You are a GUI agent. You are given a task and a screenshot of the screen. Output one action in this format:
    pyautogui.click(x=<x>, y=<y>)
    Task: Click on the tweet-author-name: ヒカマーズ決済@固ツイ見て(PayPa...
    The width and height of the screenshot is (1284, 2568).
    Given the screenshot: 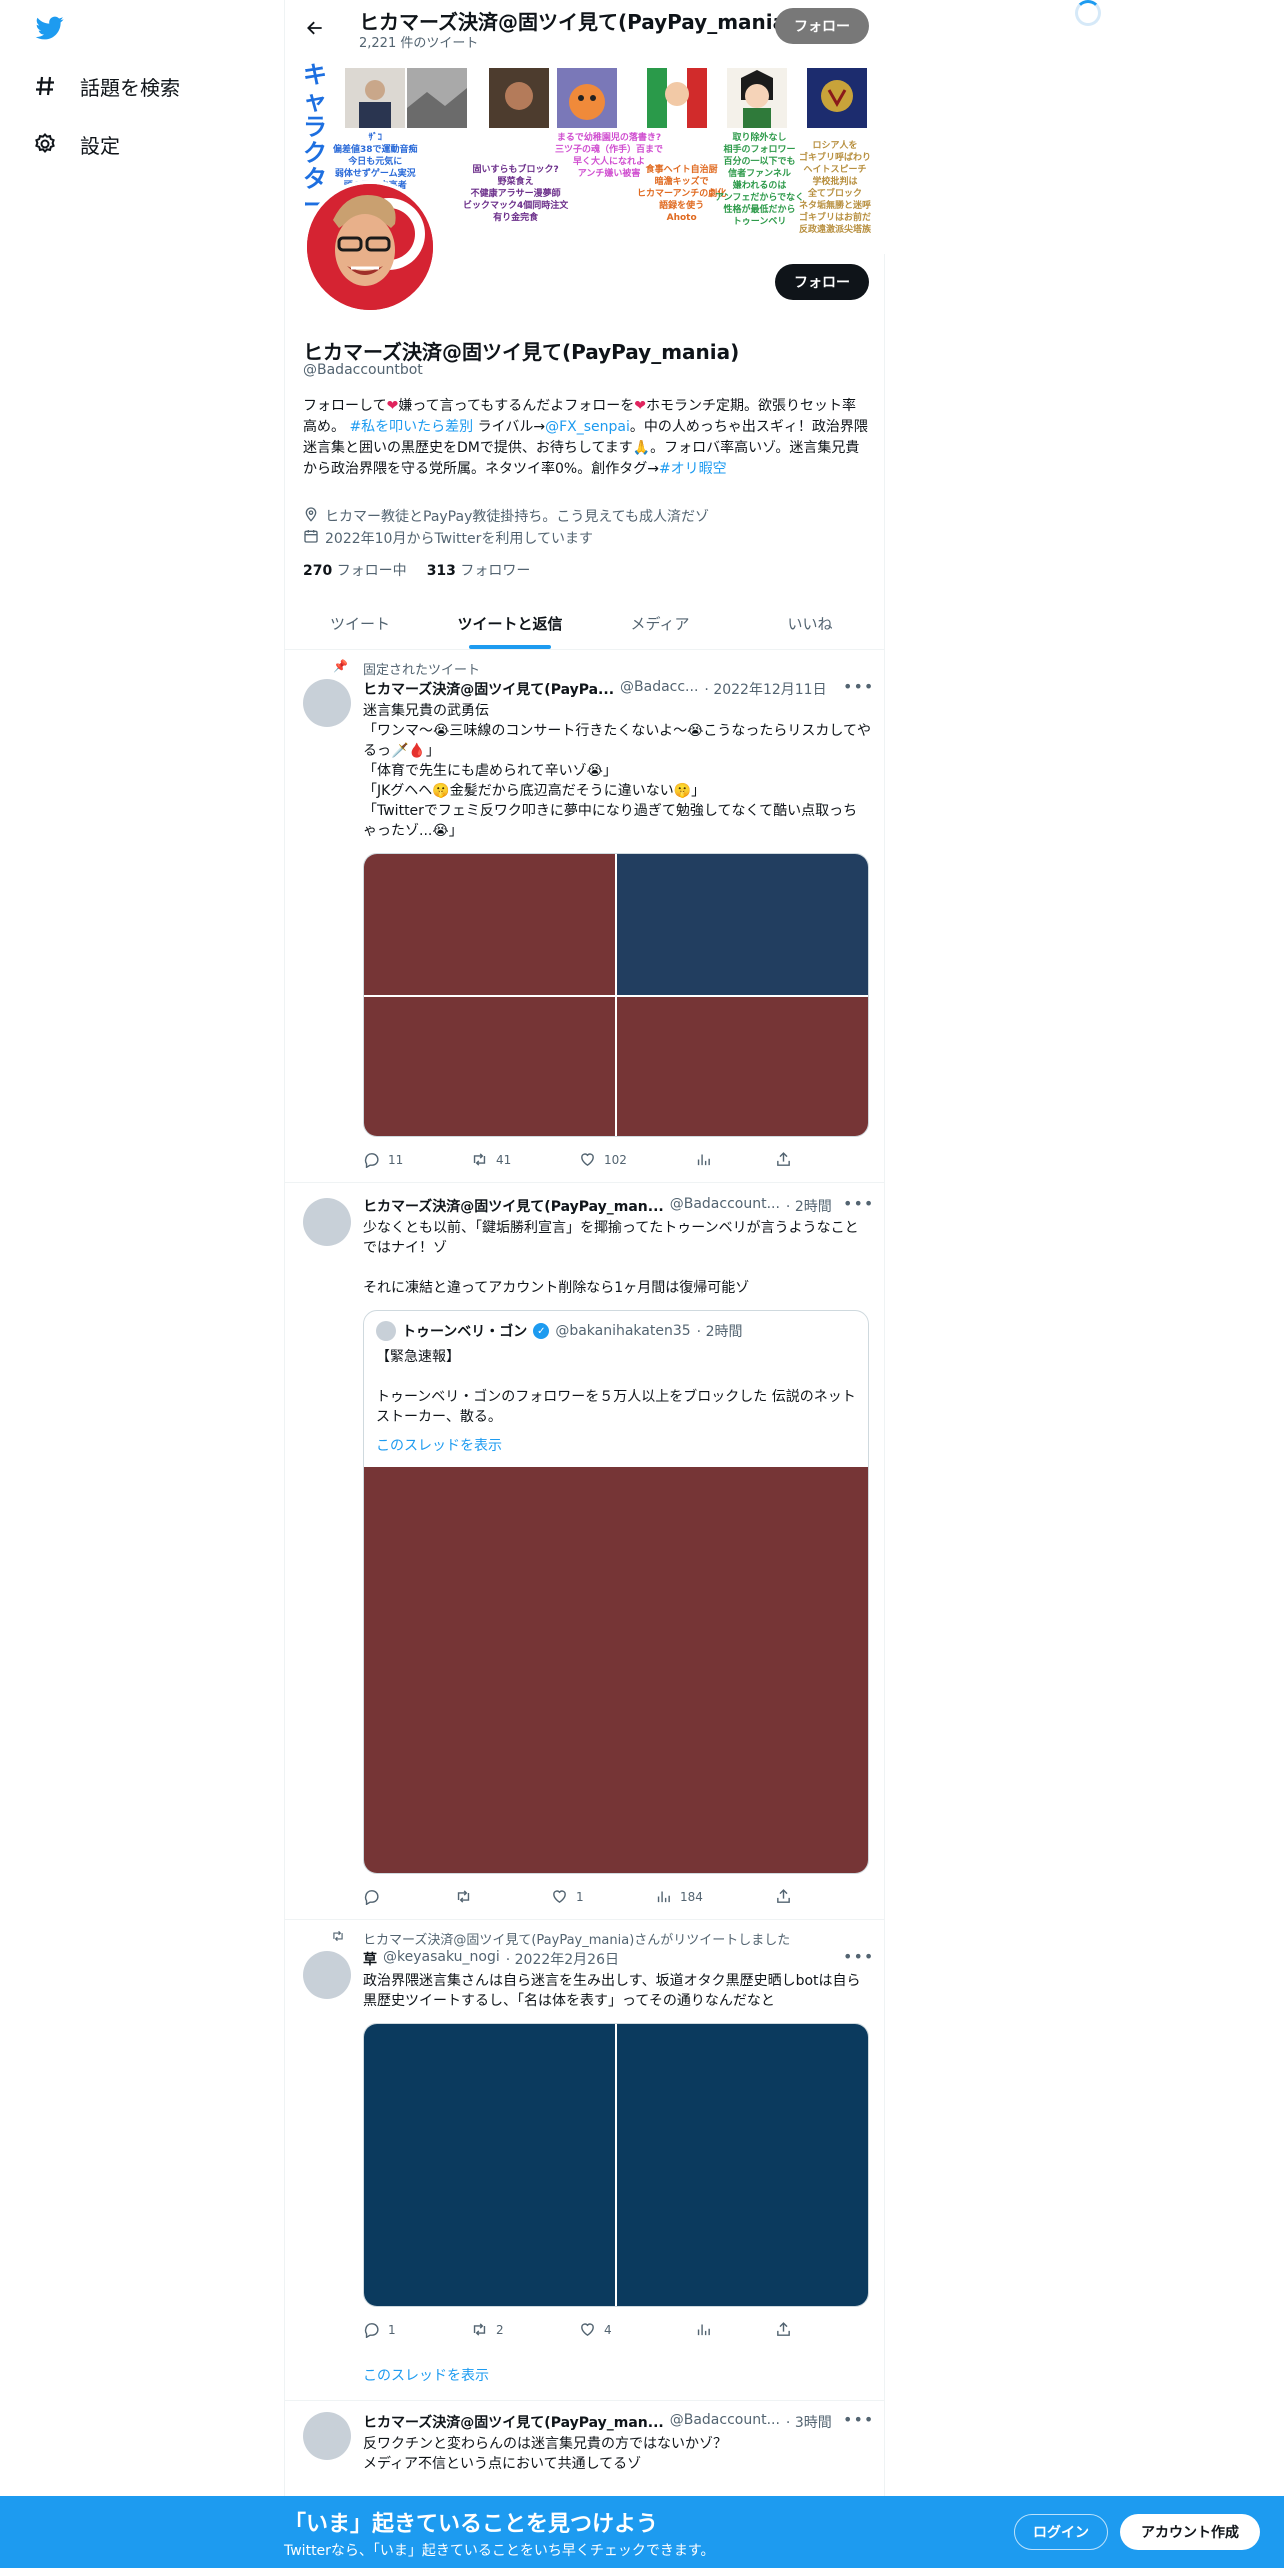 What is the action you would take?
    pyautogui.click(x=488, y=689)
    